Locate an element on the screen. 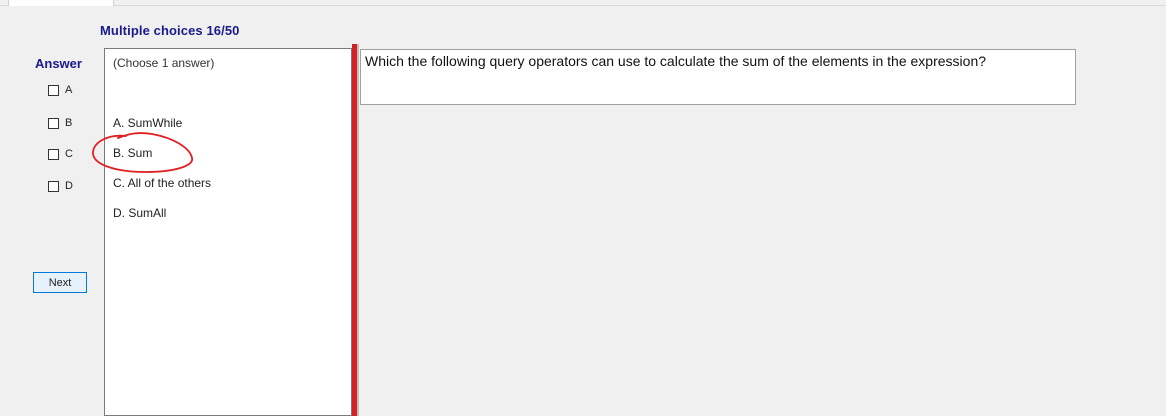 The image size is (1166, 416). next-button: Next is located at coordinates (60, 282).